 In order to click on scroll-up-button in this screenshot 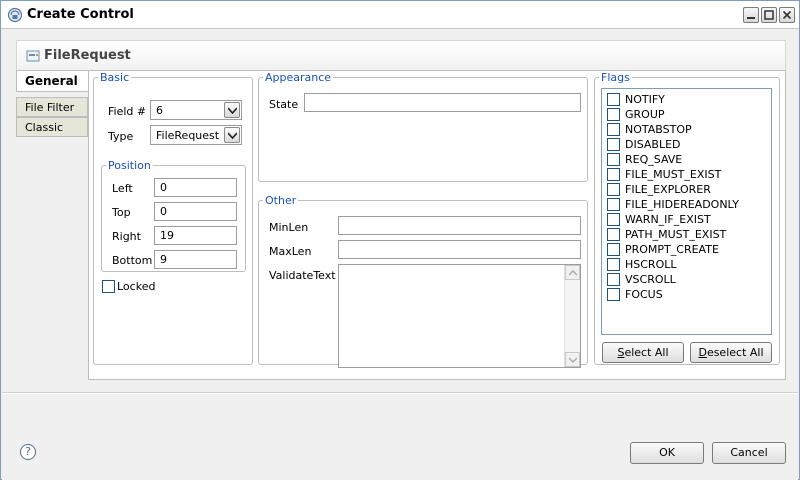, I will do `click(572, 272)`.